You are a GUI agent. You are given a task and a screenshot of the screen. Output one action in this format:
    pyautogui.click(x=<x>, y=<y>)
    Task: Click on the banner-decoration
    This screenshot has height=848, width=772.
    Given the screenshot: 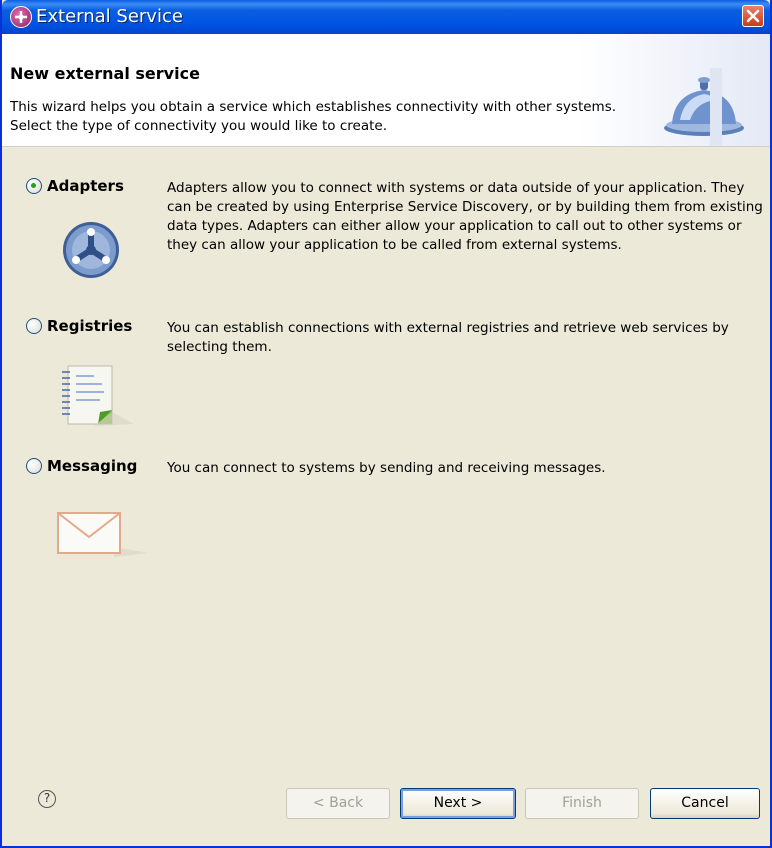 What is the action you would take?
    pyautogui.click(x=740, y=107)
    